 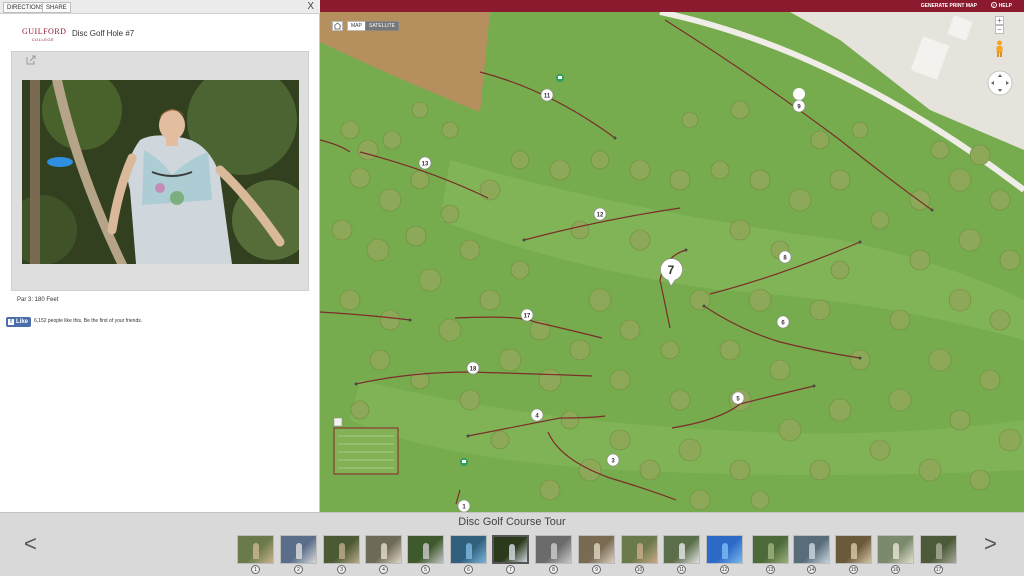 What do you see at coordinates (671, 270) in the screenshot?
I see `hole-marker-label: 7` at bounding box center [671, 270].